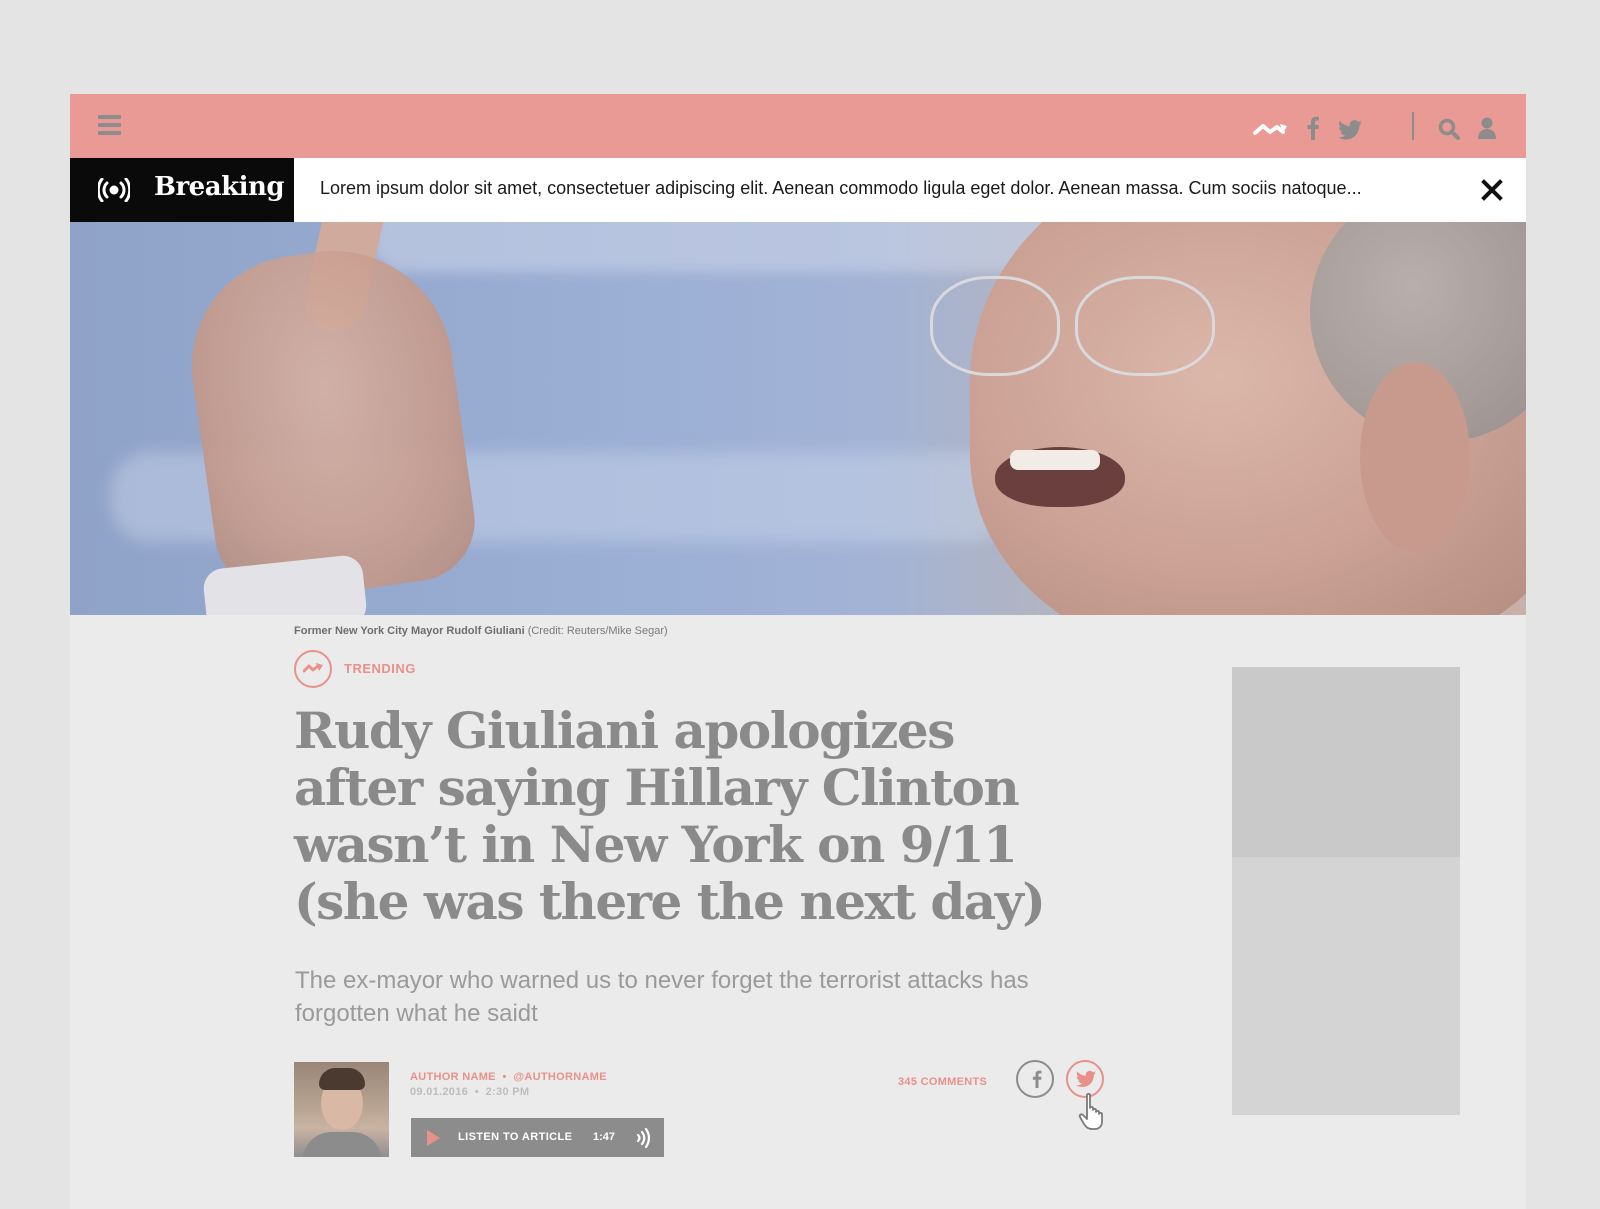 The width and height of the screenshot is (1600, 1209). What do you see at coordinates (469, 1092) in the screenshot?
I see `publish-date-line: 09.01.2016 • 2:30 PM` at bounding box center [469, 1092].